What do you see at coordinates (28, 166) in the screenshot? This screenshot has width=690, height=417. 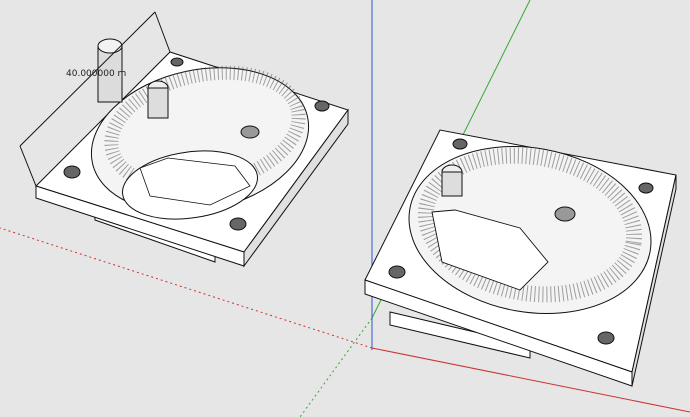 I see `dimension-tick-a` at bounding box center [28, 166].